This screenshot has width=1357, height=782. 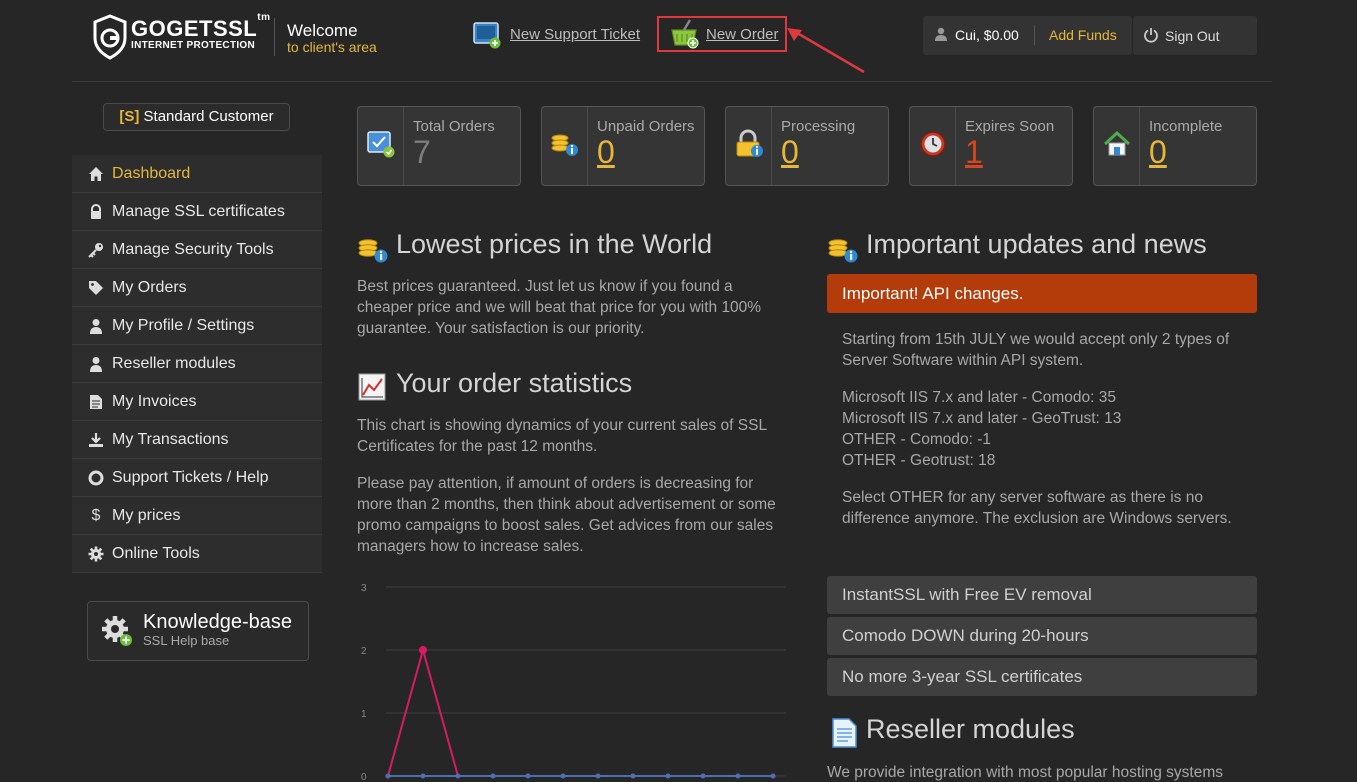 I want to click on sidebar-item-reseller: Reseller modules, so click(x=197, y=364).